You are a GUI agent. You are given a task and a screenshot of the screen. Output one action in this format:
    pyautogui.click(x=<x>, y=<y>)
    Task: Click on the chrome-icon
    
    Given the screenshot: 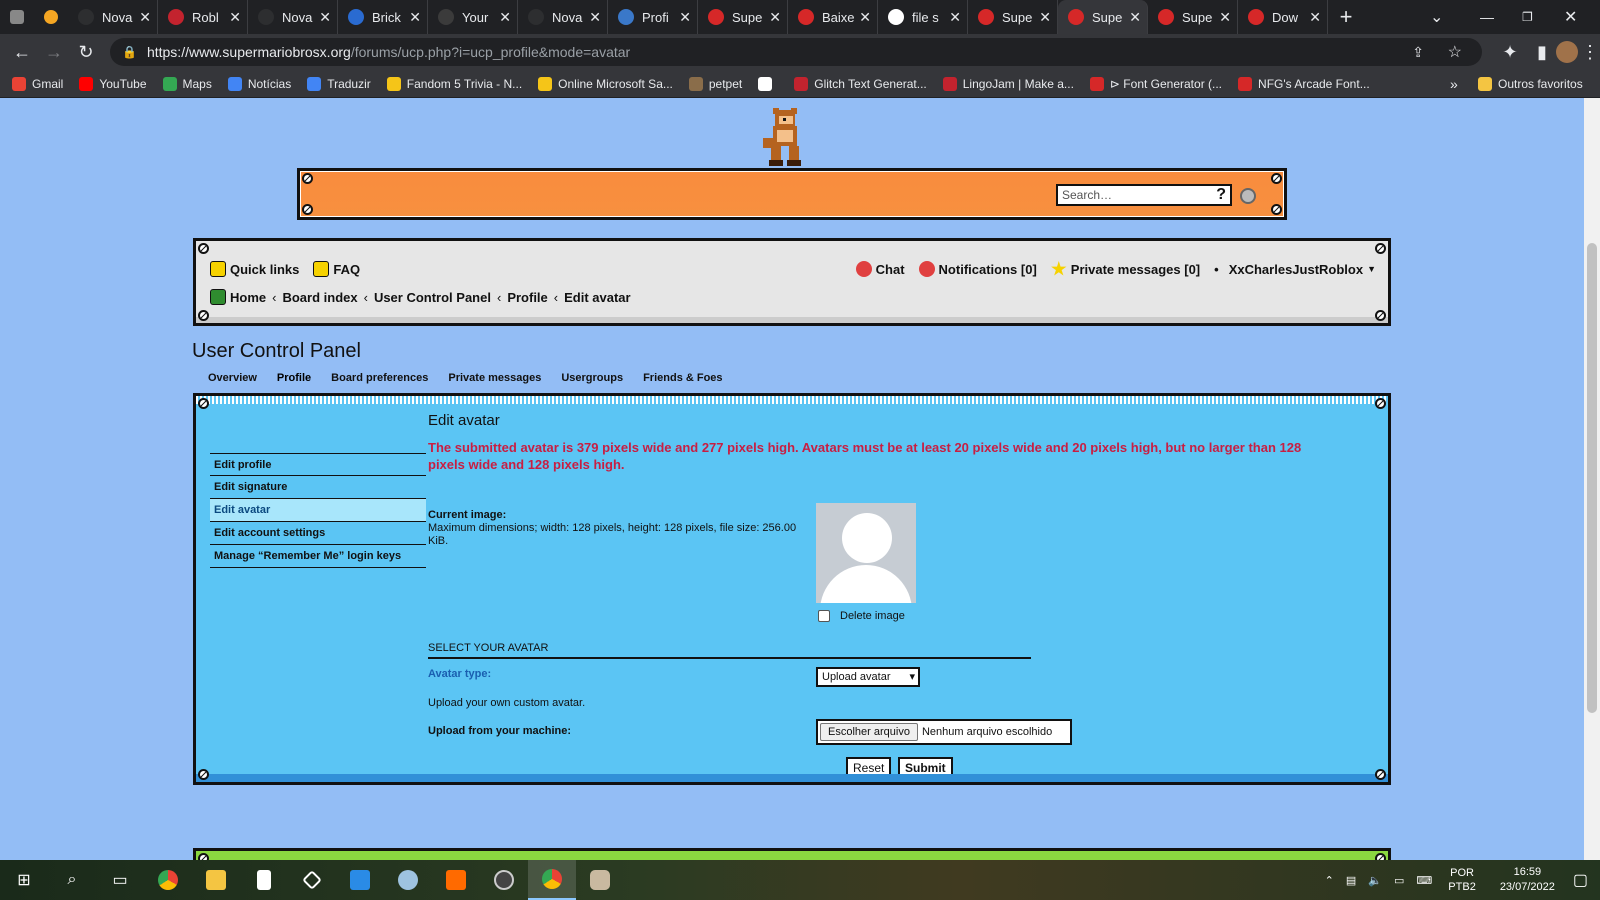 What is the action you would take?
    pyautogui.click(x=168, y=880)
    